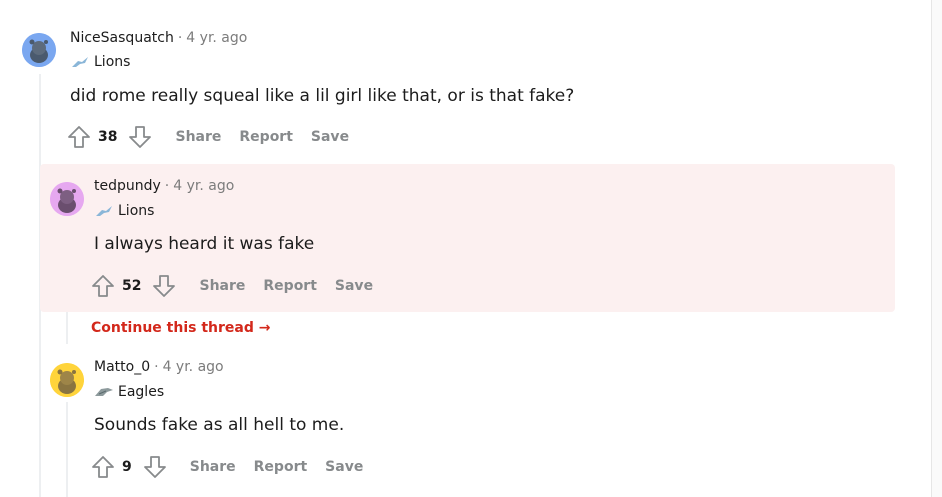  I want to click on comment-meta: Matto_0 · 4 yr. ago, so click(159, 367).